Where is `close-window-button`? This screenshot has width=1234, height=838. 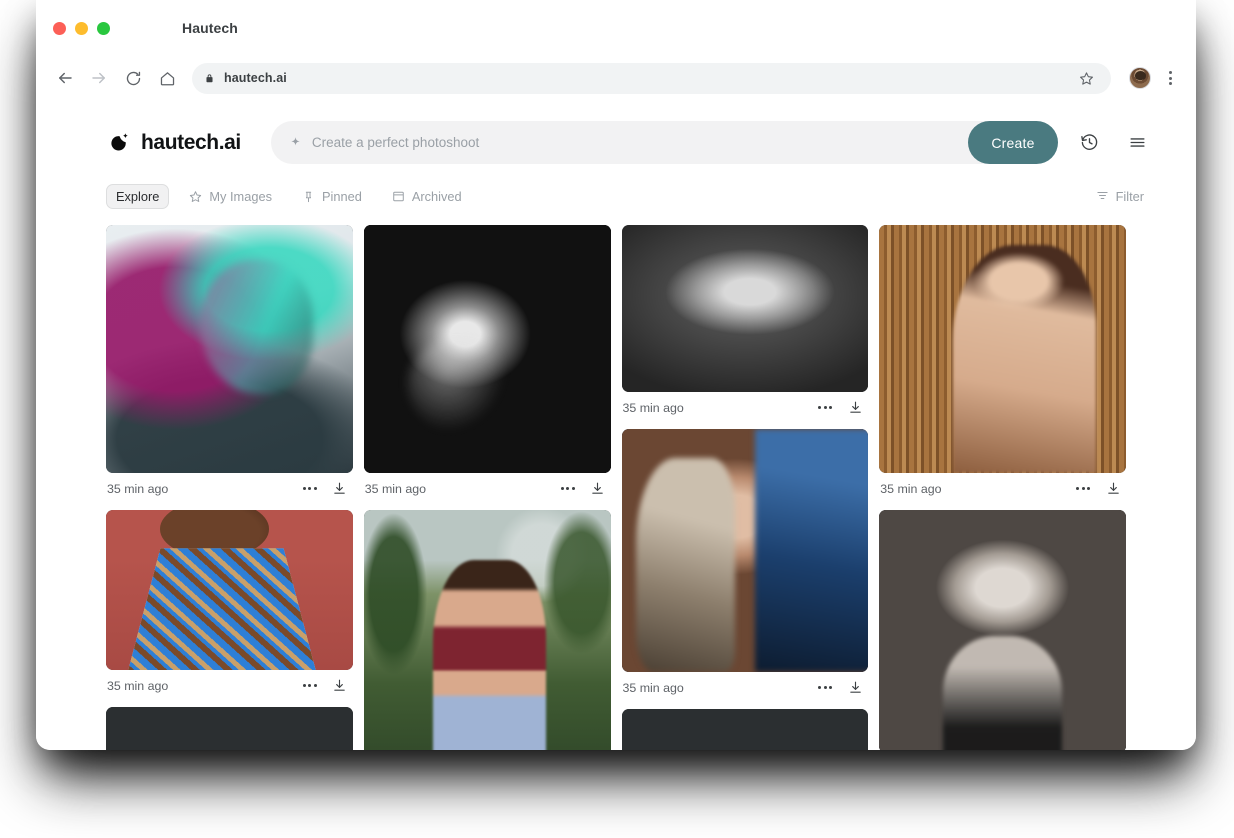
close-window-button is located at coordinates (59, 28).